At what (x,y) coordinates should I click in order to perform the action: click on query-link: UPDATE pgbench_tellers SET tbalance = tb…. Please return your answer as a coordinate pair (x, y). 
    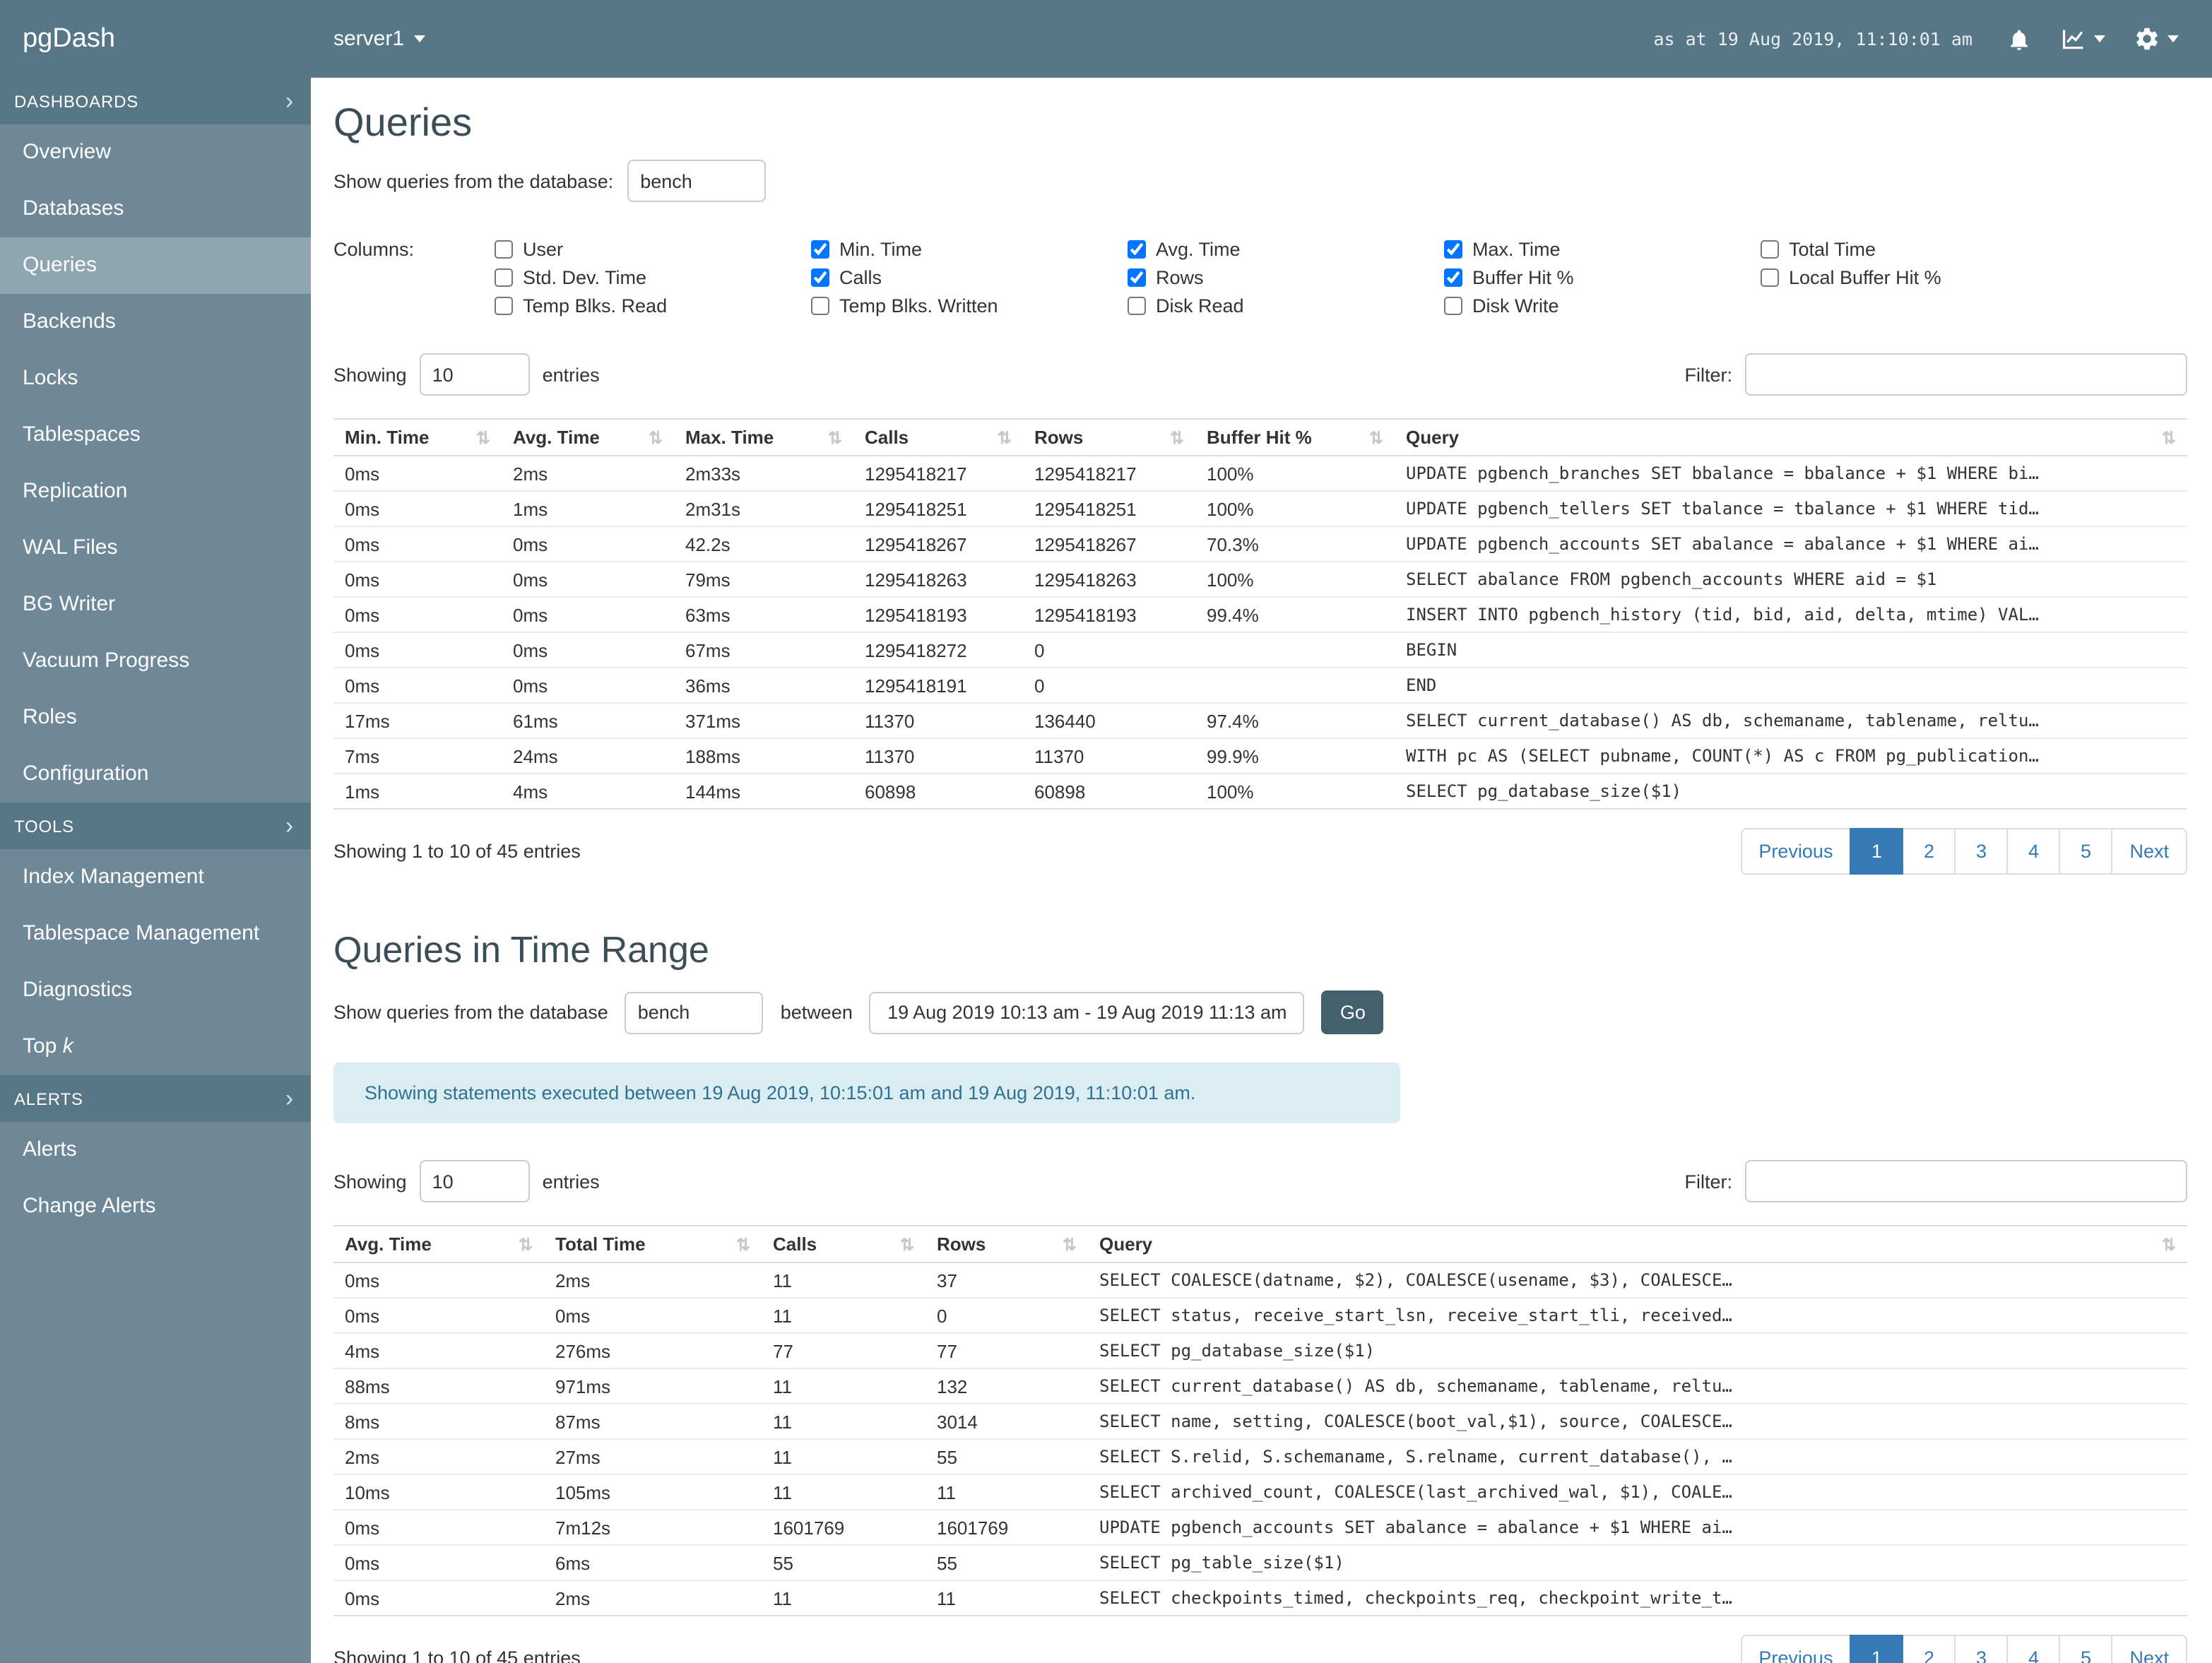
    Looking at the image, I should click on (1791, 508).